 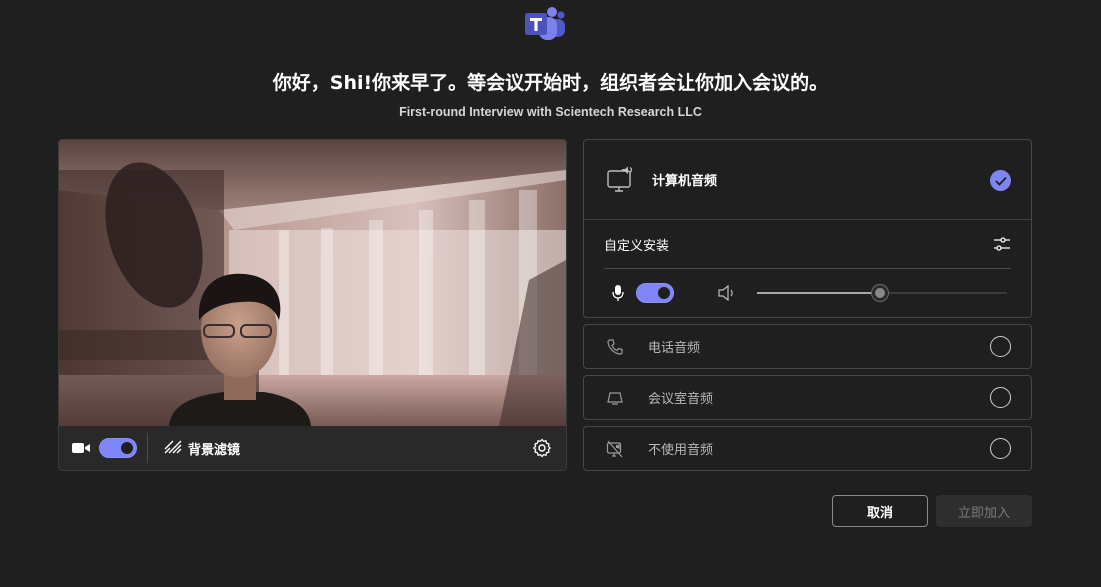 What do you see at coordinates (984, 511) in the screenshot?
I see `join-now-button: 立即加入` at bounding box center [984, 511].